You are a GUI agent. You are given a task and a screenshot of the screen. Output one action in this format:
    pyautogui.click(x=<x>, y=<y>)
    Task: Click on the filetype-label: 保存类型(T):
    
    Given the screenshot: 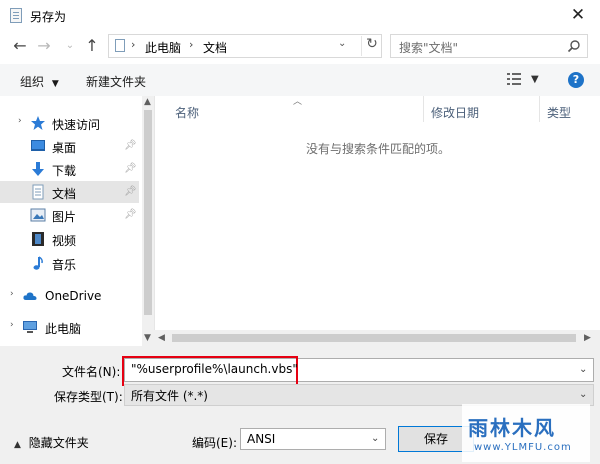 What is the action you would take?
    pyautogui.click(x=88, y=397)
    